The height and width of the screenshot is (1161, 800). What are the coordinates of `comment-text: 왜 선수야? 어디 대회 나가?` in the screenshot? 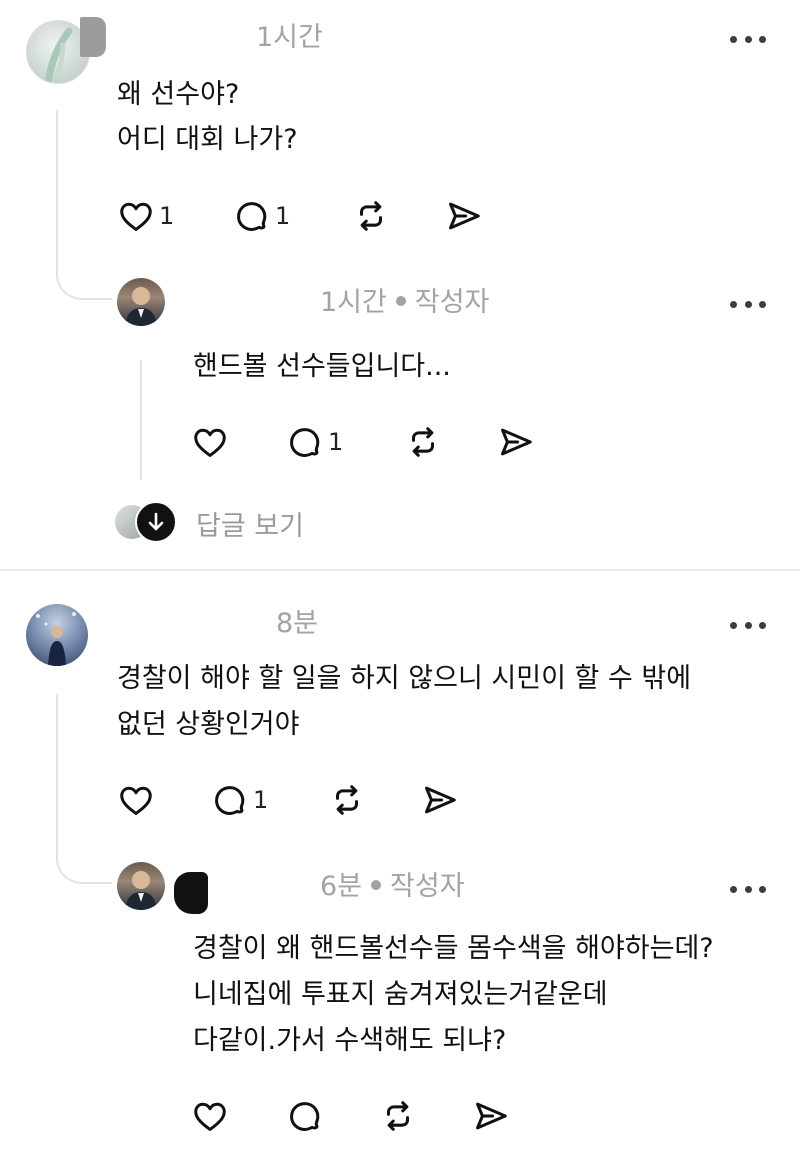 It's located at (207, 117).